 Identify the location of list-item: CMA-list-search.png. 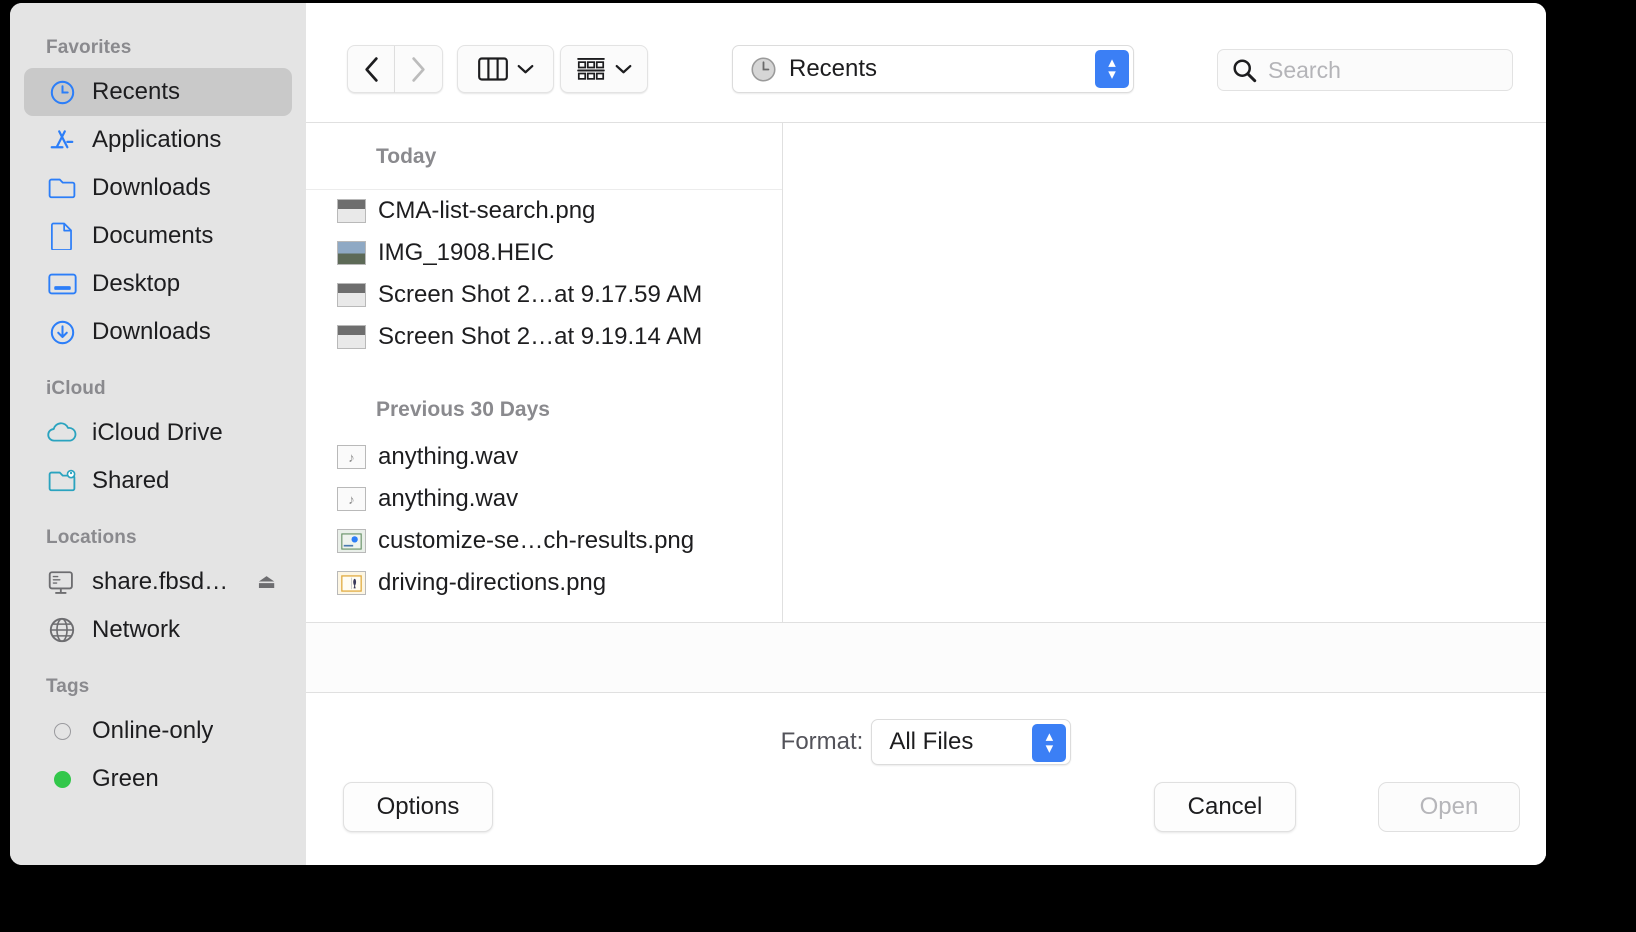
(544, 211).